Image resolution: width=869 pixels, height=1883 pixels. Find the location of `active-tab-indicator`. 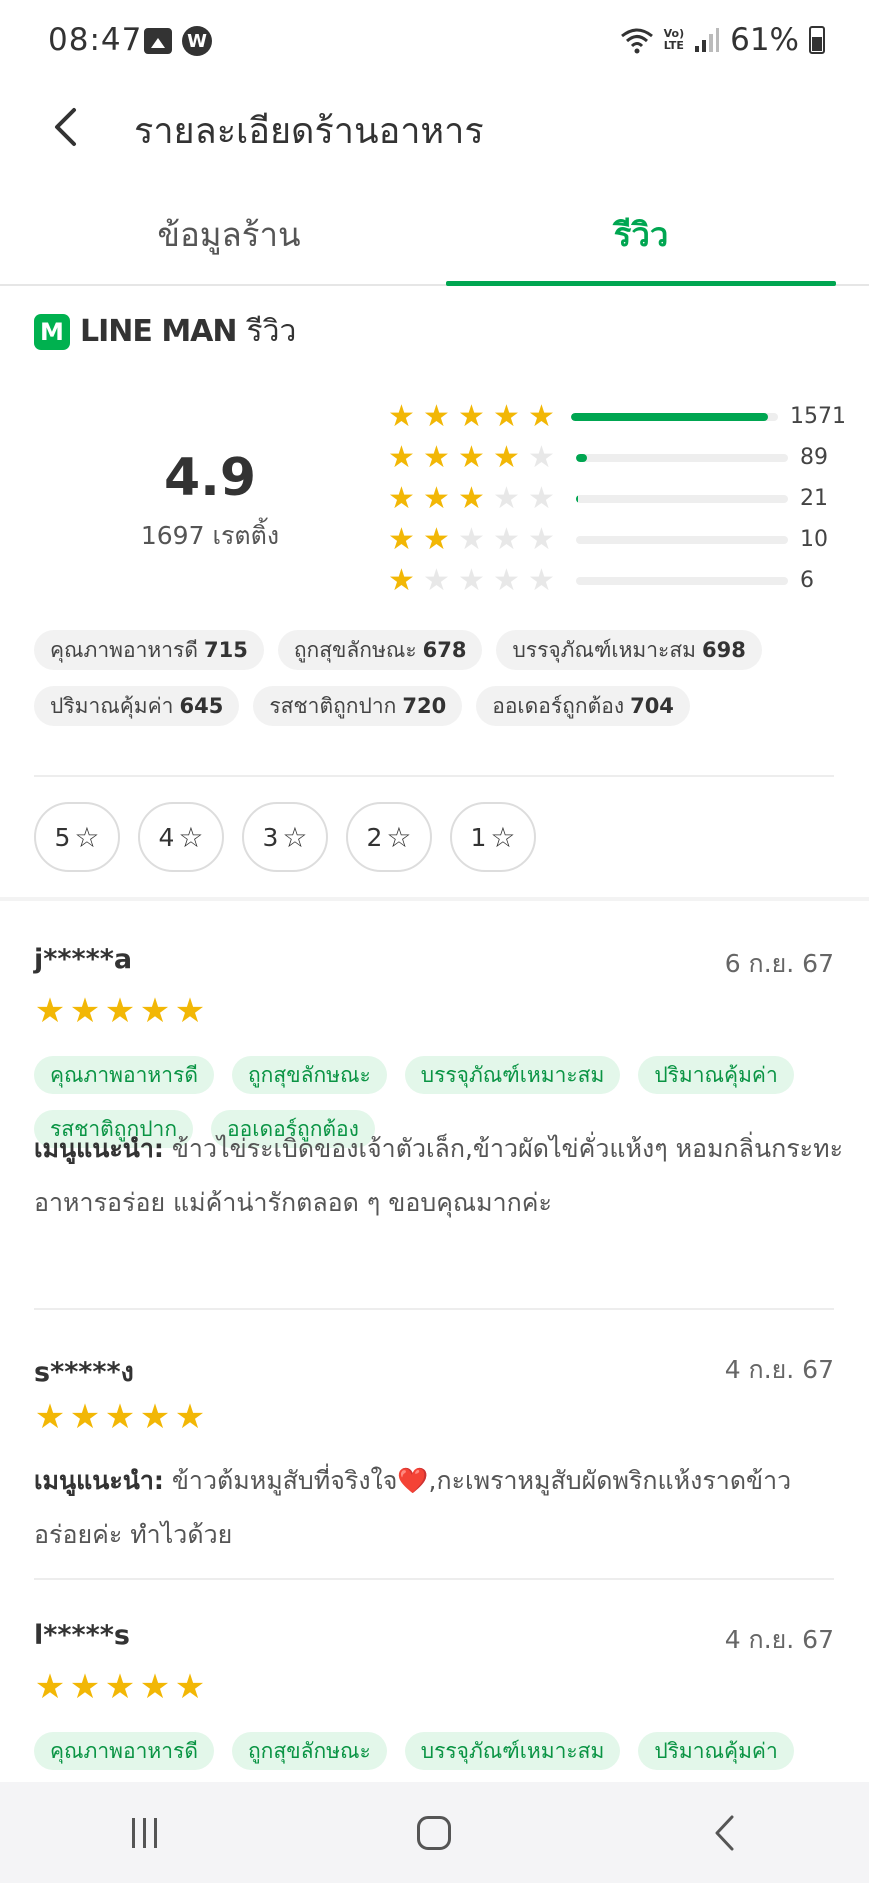

active-tab-indicator is located at coordinates (641, 283).